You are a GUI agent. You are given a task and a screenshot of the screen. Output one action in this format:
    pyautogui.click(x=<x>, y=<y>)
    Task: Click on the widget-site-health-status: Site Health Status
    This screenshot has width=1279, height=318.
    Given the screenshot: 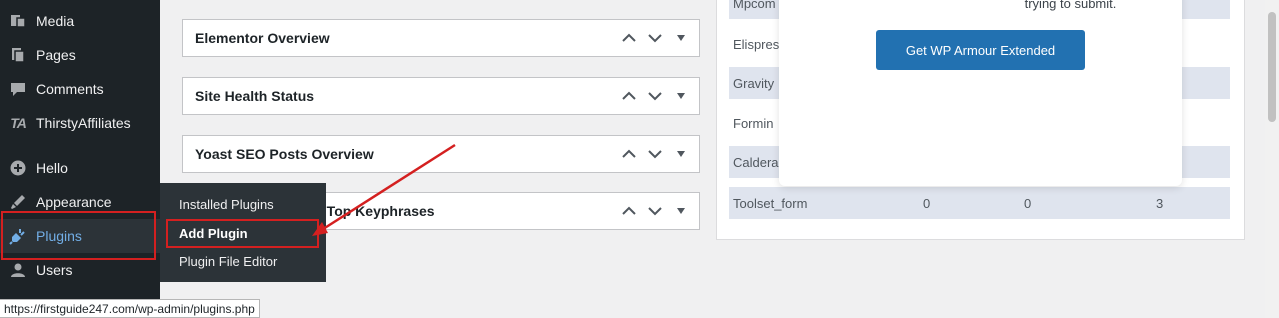 What is the action you would take?
    pyautogui.click(x=441, y=96)
    